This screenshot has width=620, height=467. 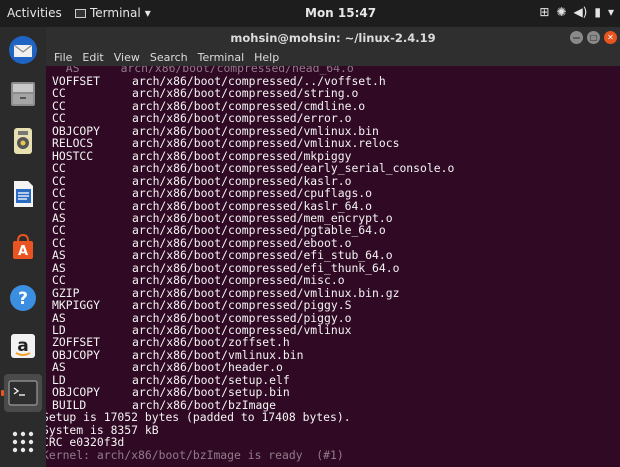 What do you see at coordinates (593, 37) in the screenshot?
I see `maximize-button: □` at bounding box center [593, 37].